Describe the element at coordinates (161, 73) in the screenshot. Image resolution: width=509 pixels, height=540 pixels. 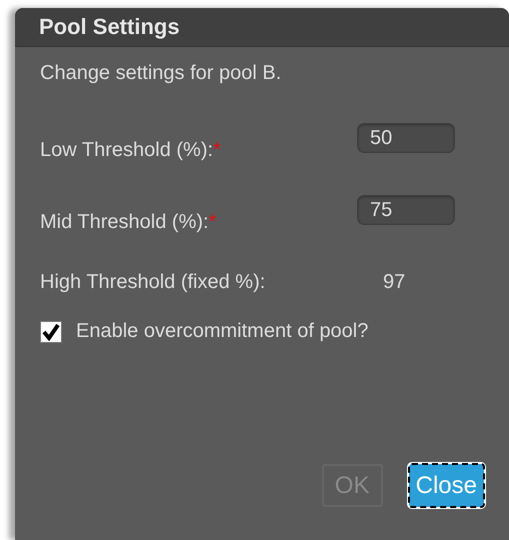
I see `description: Change settings for pool B.` at that location.